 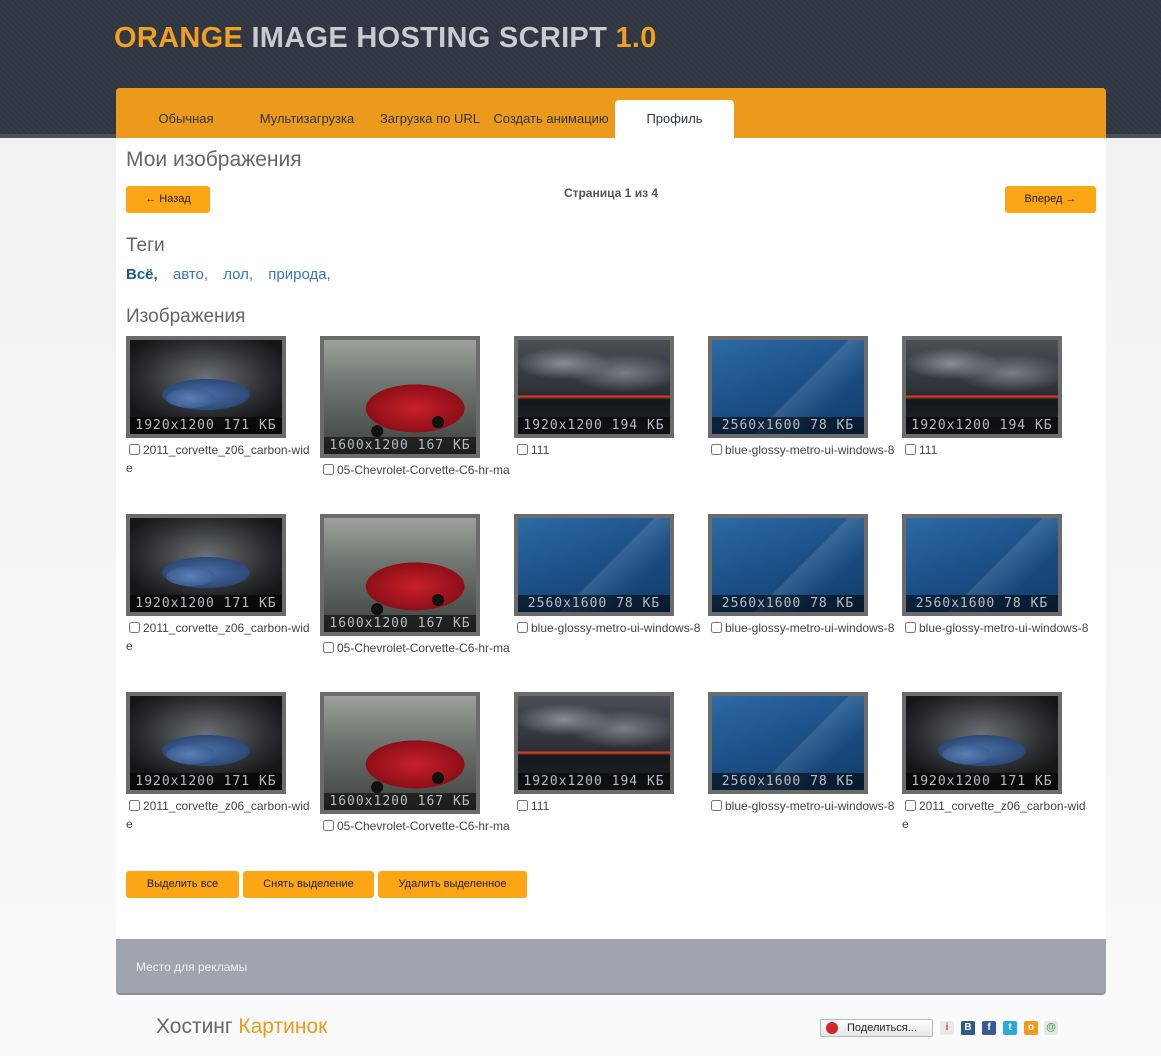 I want to click on myworld-icon: @, so click(x=1051, y=1028).